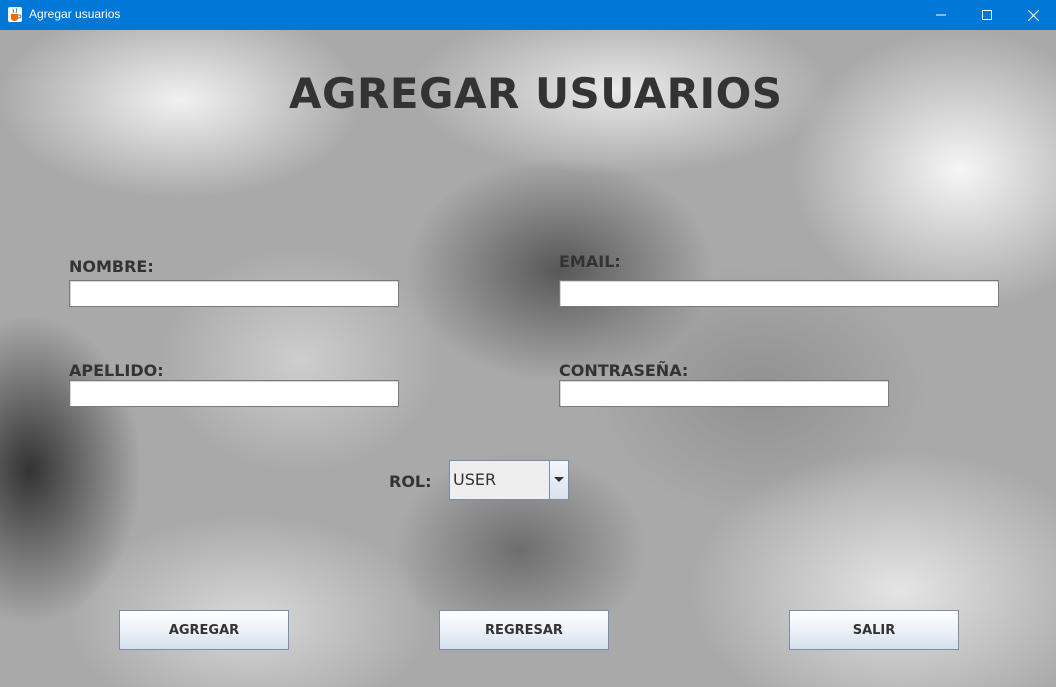 This screenshot has width=1056, height=687. I want to click on minimize-button, so click(941, 15).